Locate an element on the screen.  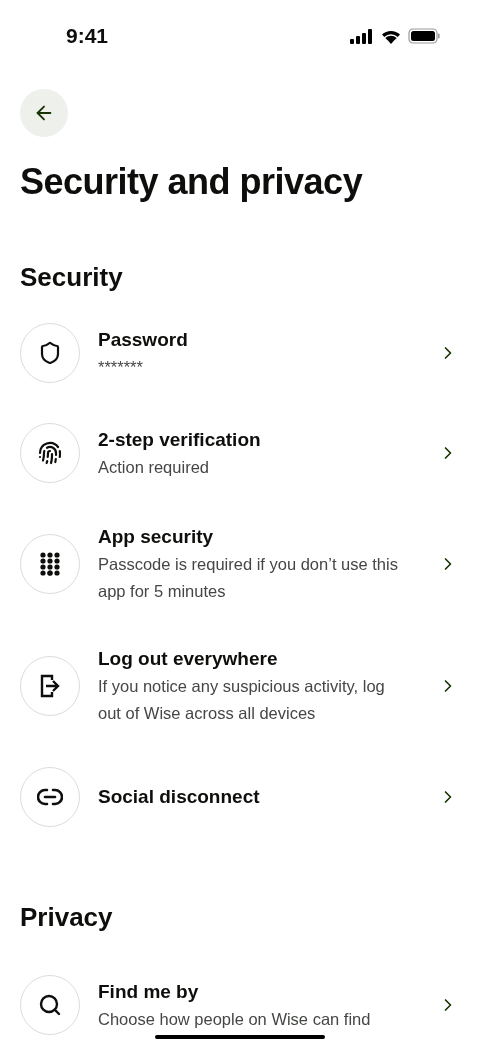
row-subtitle: ******* is located at coordinates (121, 367).